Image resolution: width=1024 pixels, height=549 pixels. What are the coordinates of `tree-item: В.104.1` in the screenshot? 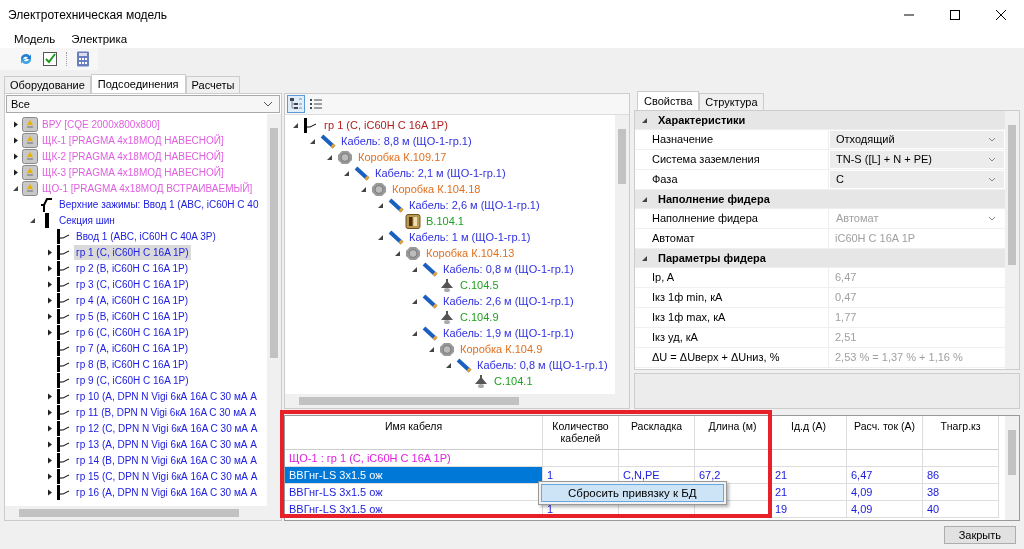 It's located at (445, 221).